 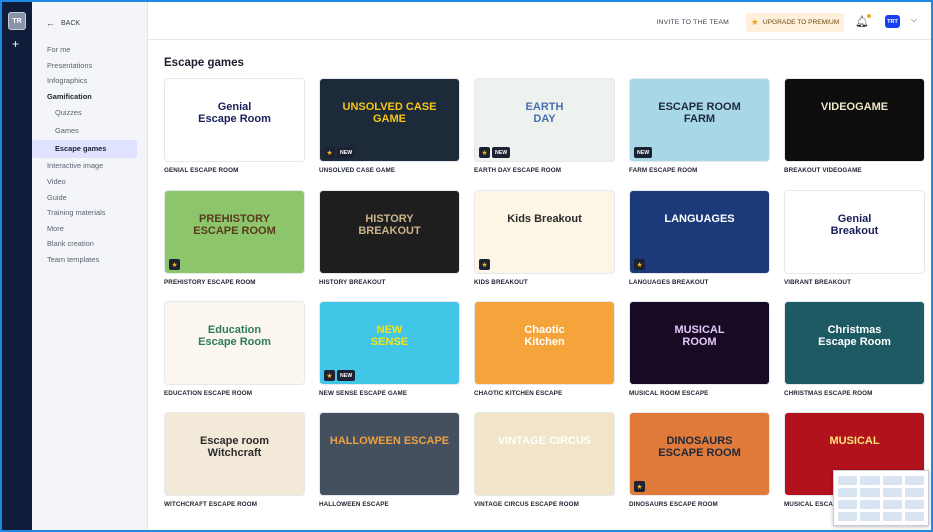 I want to click on template-card: ESCAPE ROOM FARM NEW FARM ESCAPE ROOM, so click(x=699, y=126).